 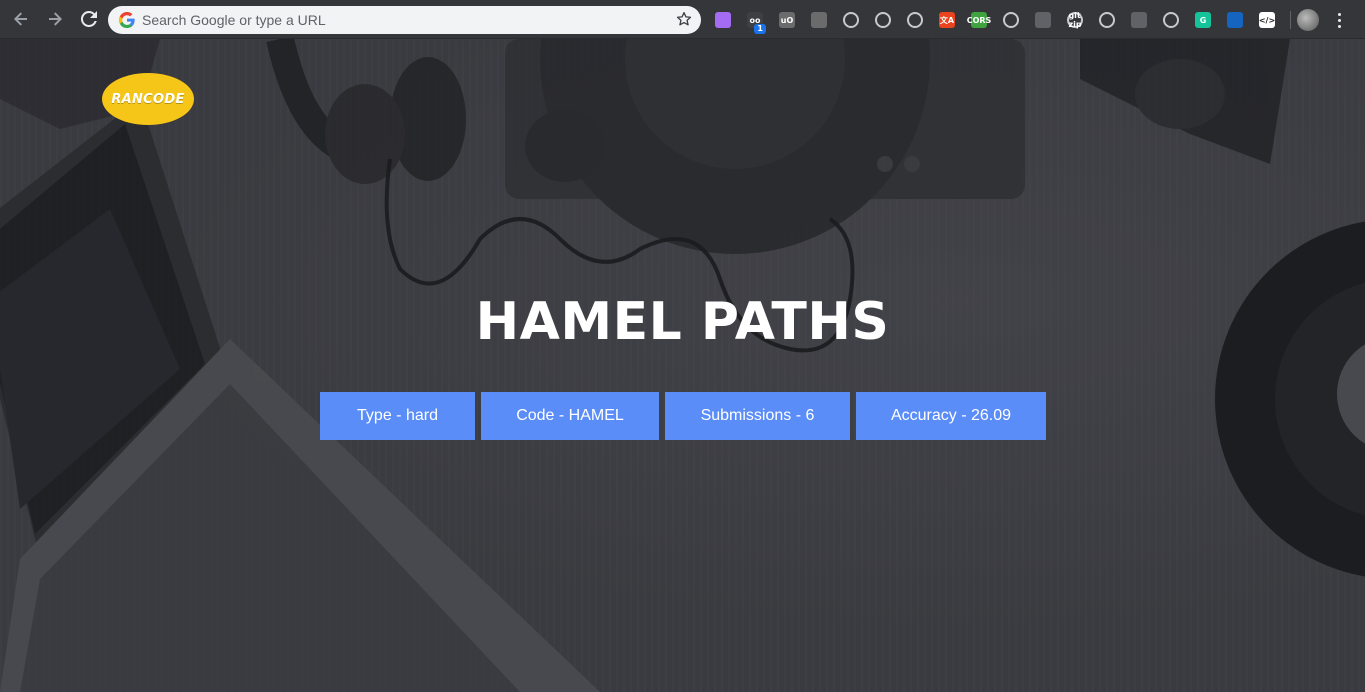 I want to click on clock-button, so click(x=1139, y=20).